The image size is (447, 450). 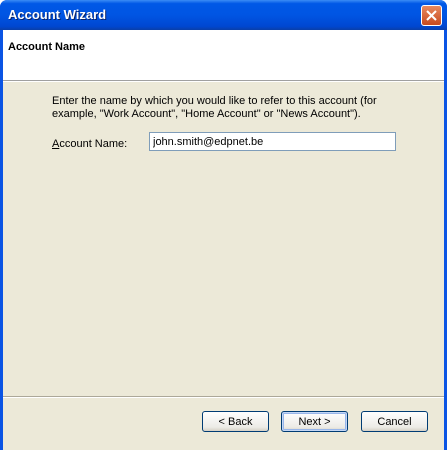 What do you see at coordinates (223, 397) in the screenshot?
I see `button-separator` at bounding box center [223, 397].